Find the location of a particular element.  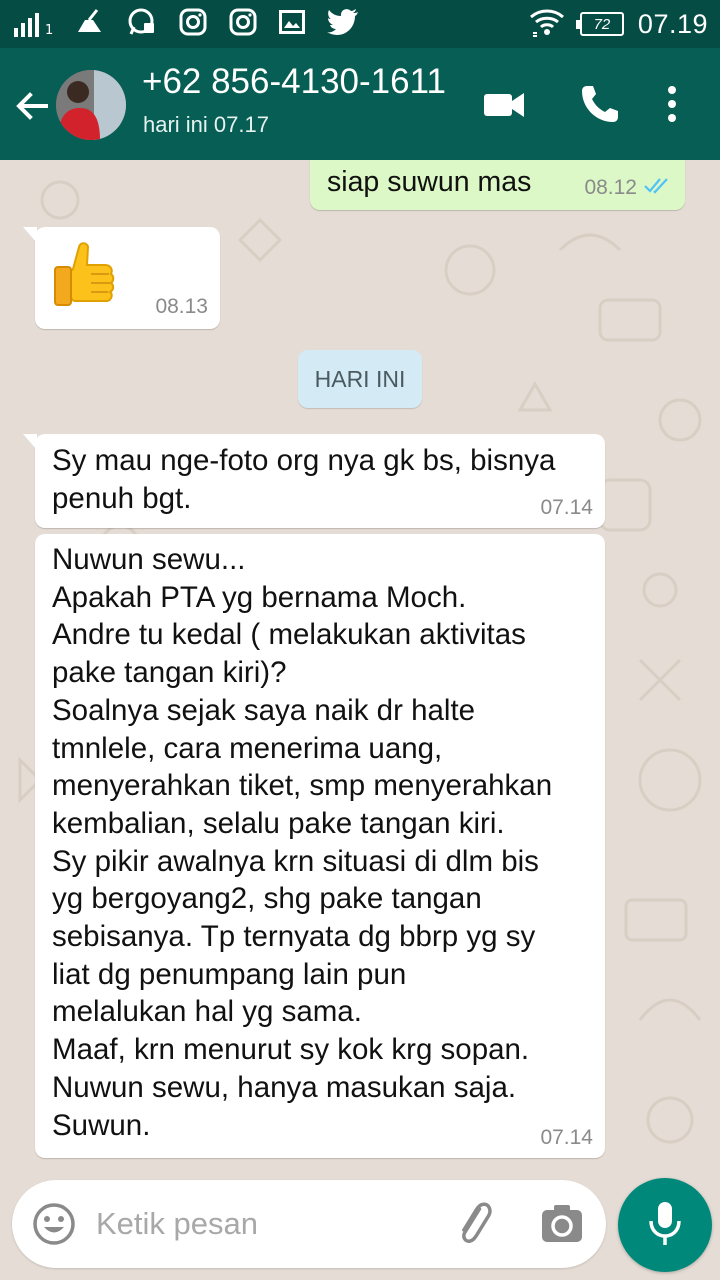

image-icon is located at coordinates (292, 24).